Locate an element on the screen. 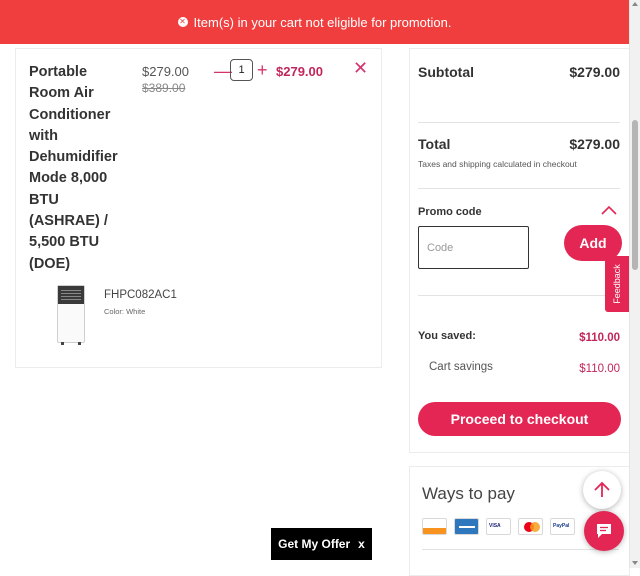 The height and width of the screenshot is (576, 640). total-value: $279.00 is located at coordinates (594, 144).